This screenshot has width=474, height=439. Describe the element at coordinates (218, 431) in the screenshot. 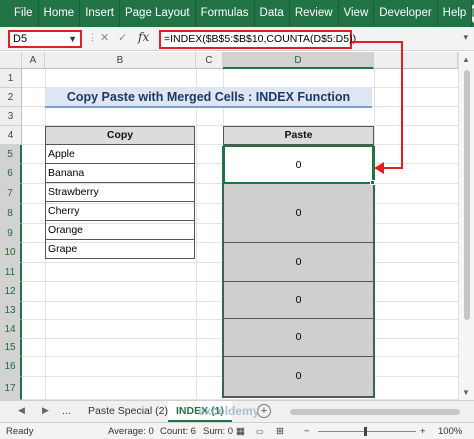

I see `status-sum: Sum: 0` at that location.